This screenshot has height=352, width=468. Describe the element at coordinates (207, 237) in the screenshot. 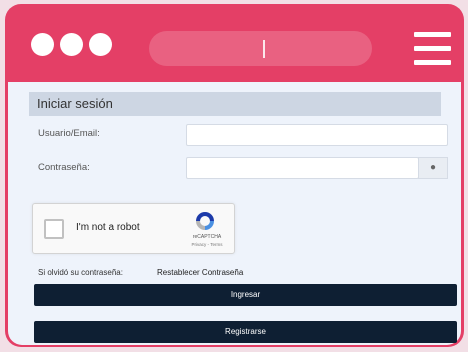

I see `recaptcha-brand: reCAPTCHA` at that location.